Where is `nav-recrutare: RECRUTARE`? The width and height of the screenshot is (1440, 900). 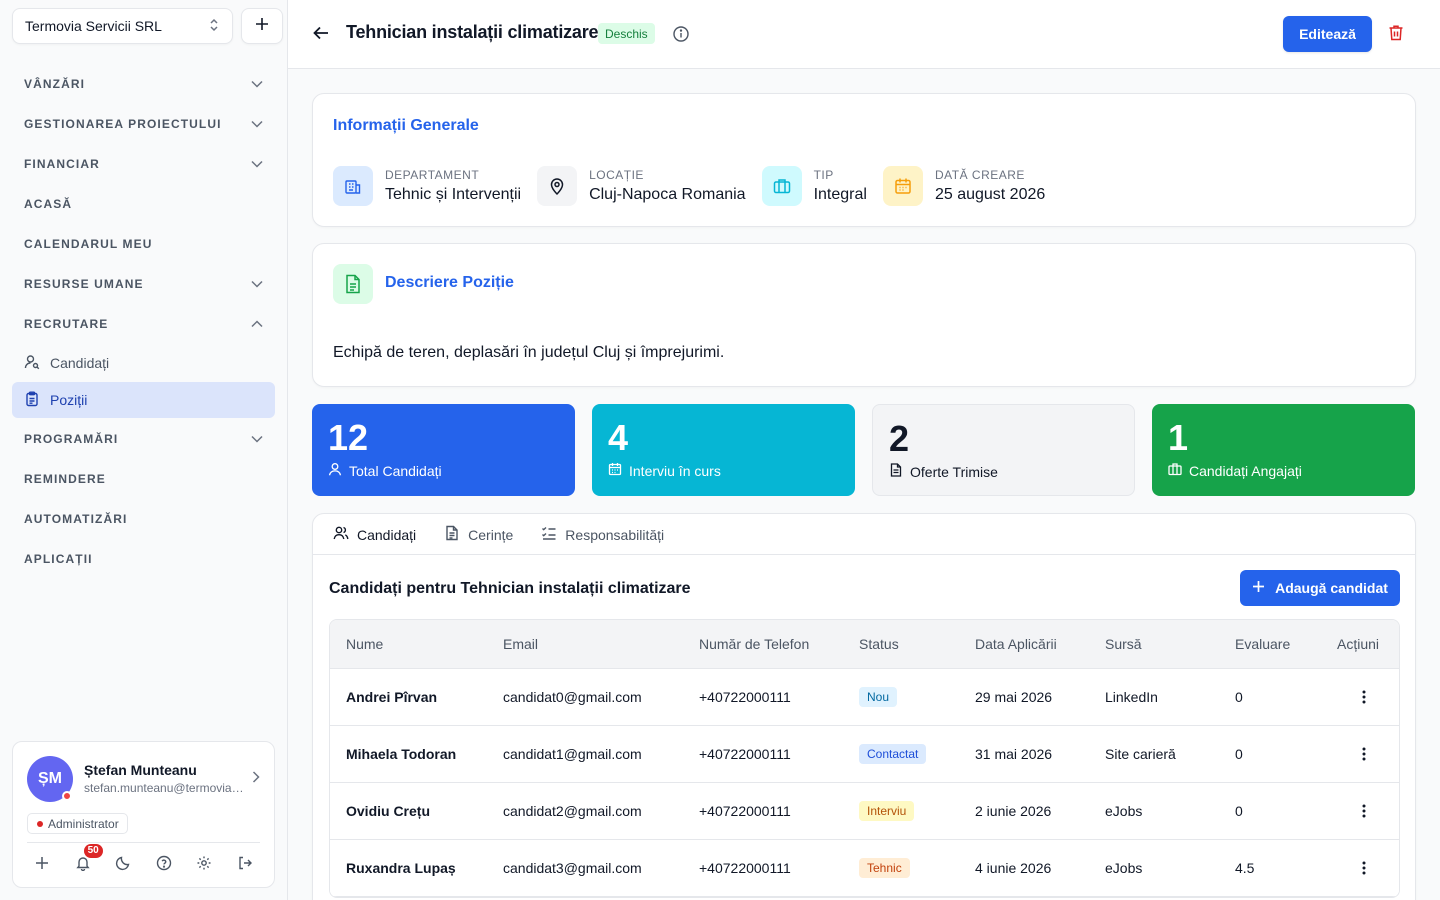
nav-recrutare: RECRUTARE is located at coordinates (143, 324).